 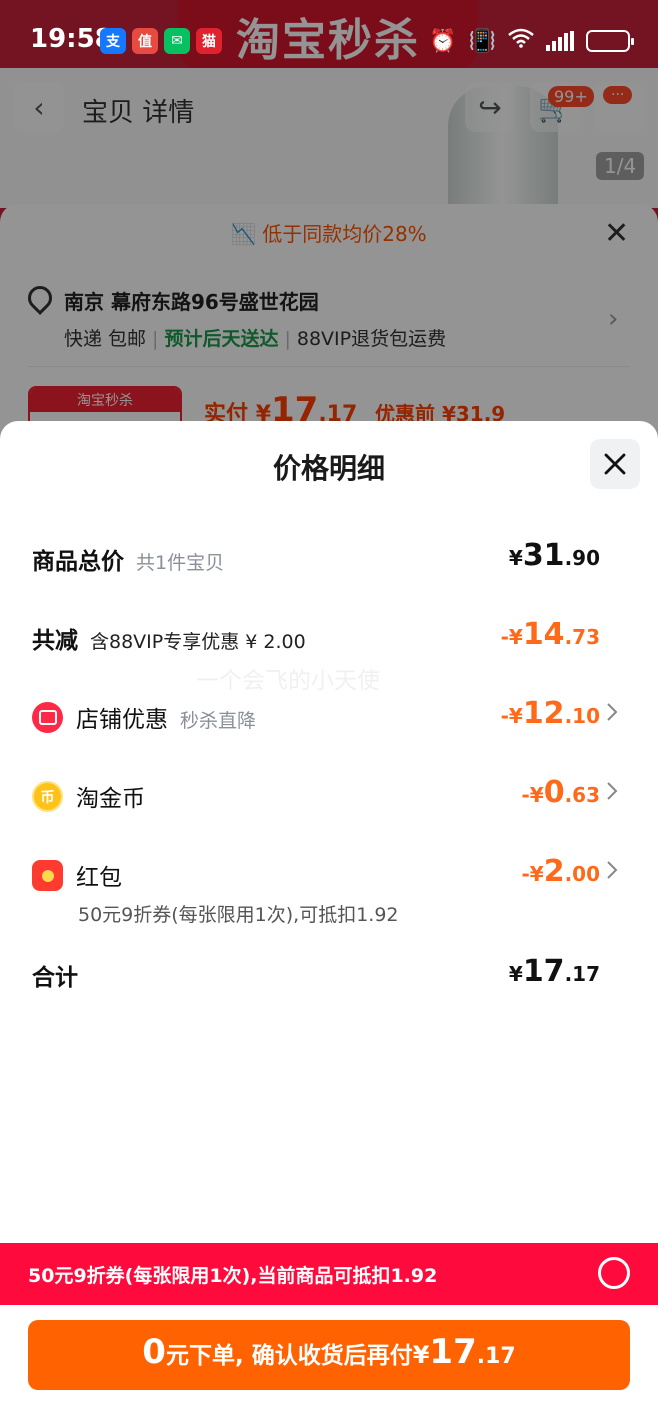 What do you see at coordinates (560, 792) in the screenshot?
I see `row-coin-amount: -¥ 0.63` at bounding box center [560, 792].